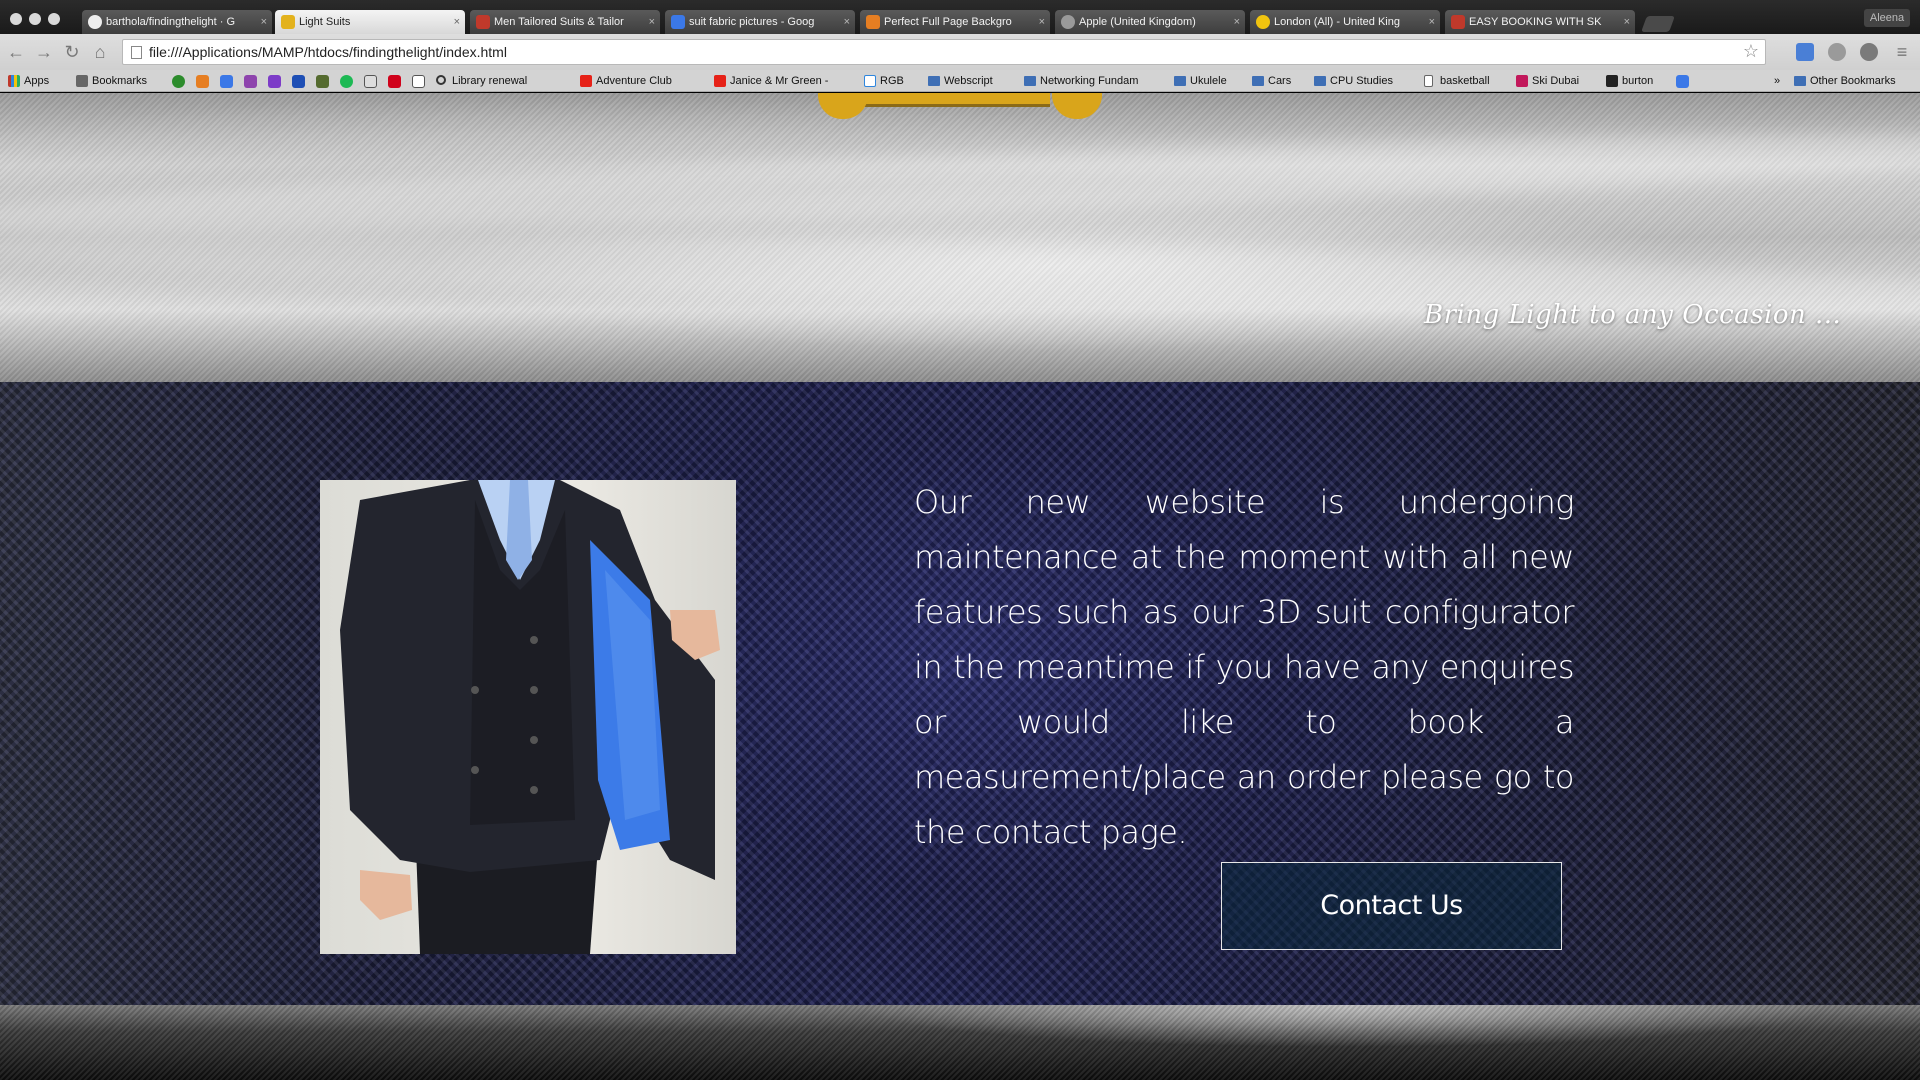 The width and height of the screenshot is (1920, 1080). I want to click on bookmark-folder-cpu-studies: CPU Studies, so click(1353, 81).